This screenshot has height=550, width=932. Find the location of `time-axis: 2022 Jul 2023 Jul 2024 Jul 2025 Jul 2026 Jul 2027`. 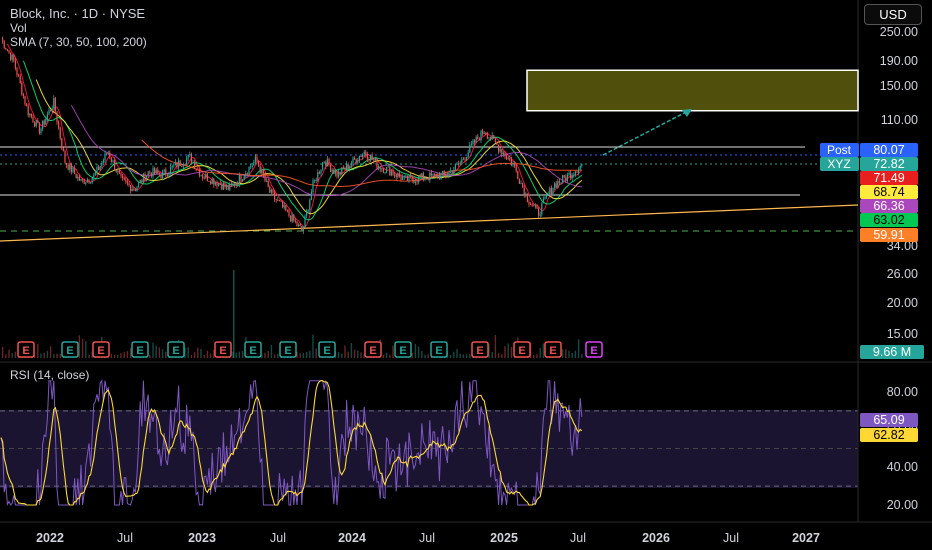

time-axis: 2022 Jul 2023 Jul 2024 Jul 2025 Jul 2026 Jul 2027 is located at coordinates (428, 538).